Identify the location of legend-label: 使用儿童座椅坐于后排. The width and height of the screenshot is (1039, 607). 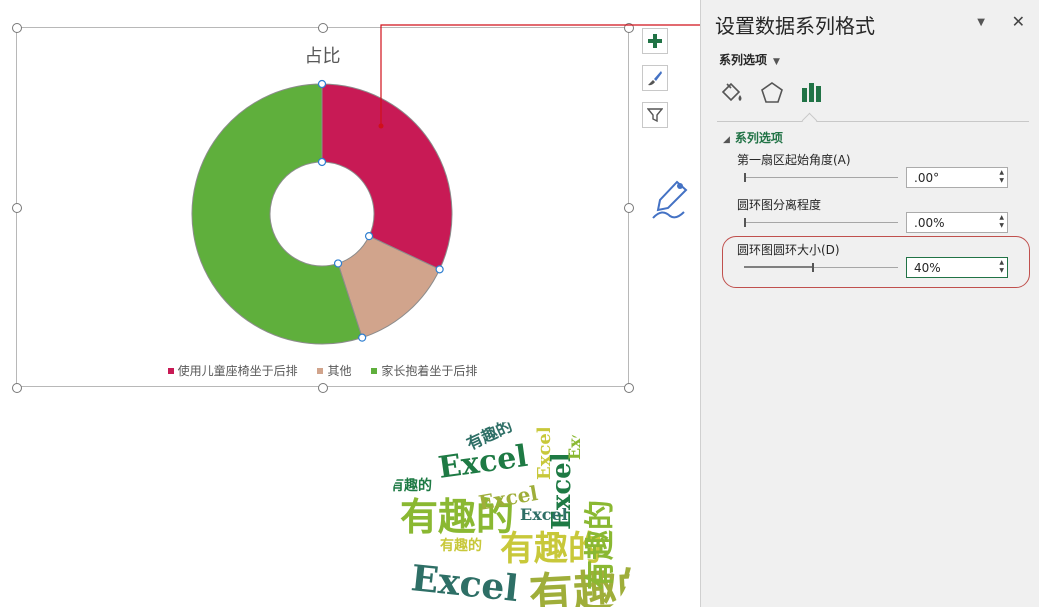
(237, 371).